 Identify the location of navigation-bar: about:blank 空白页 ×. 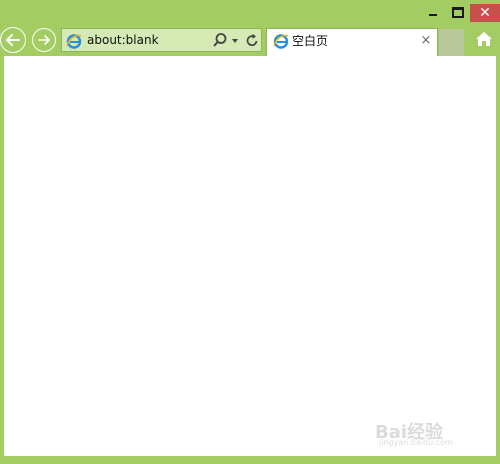
(250, 41).